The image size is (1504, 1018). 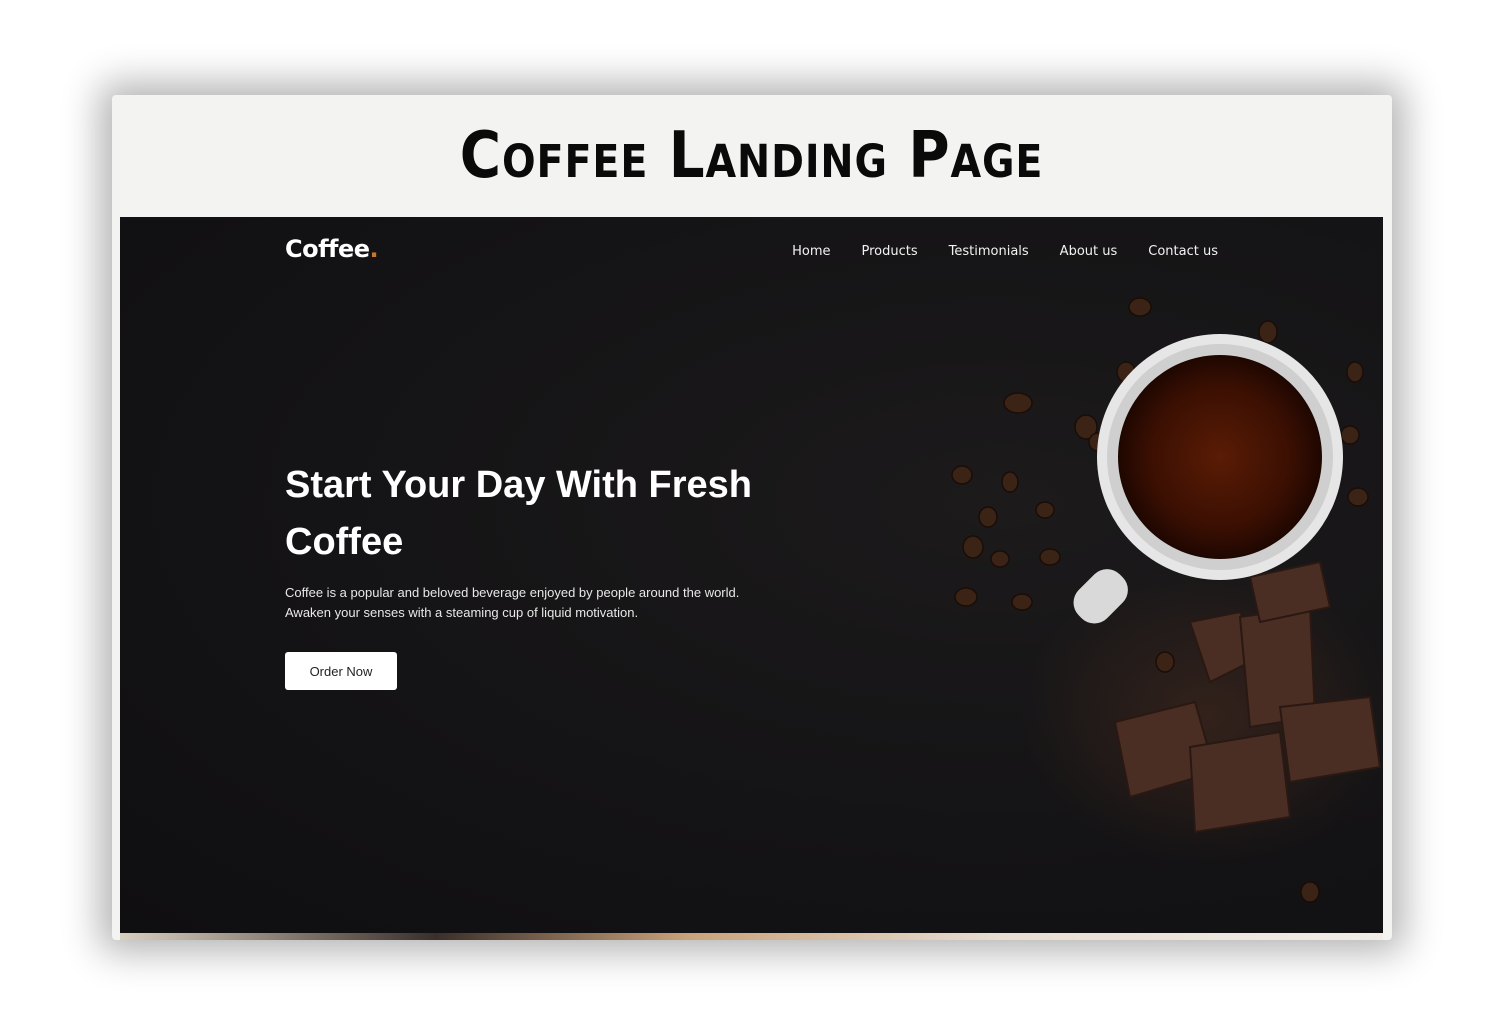 I want to click on nav-products: Products, so click(x=890, y=251).